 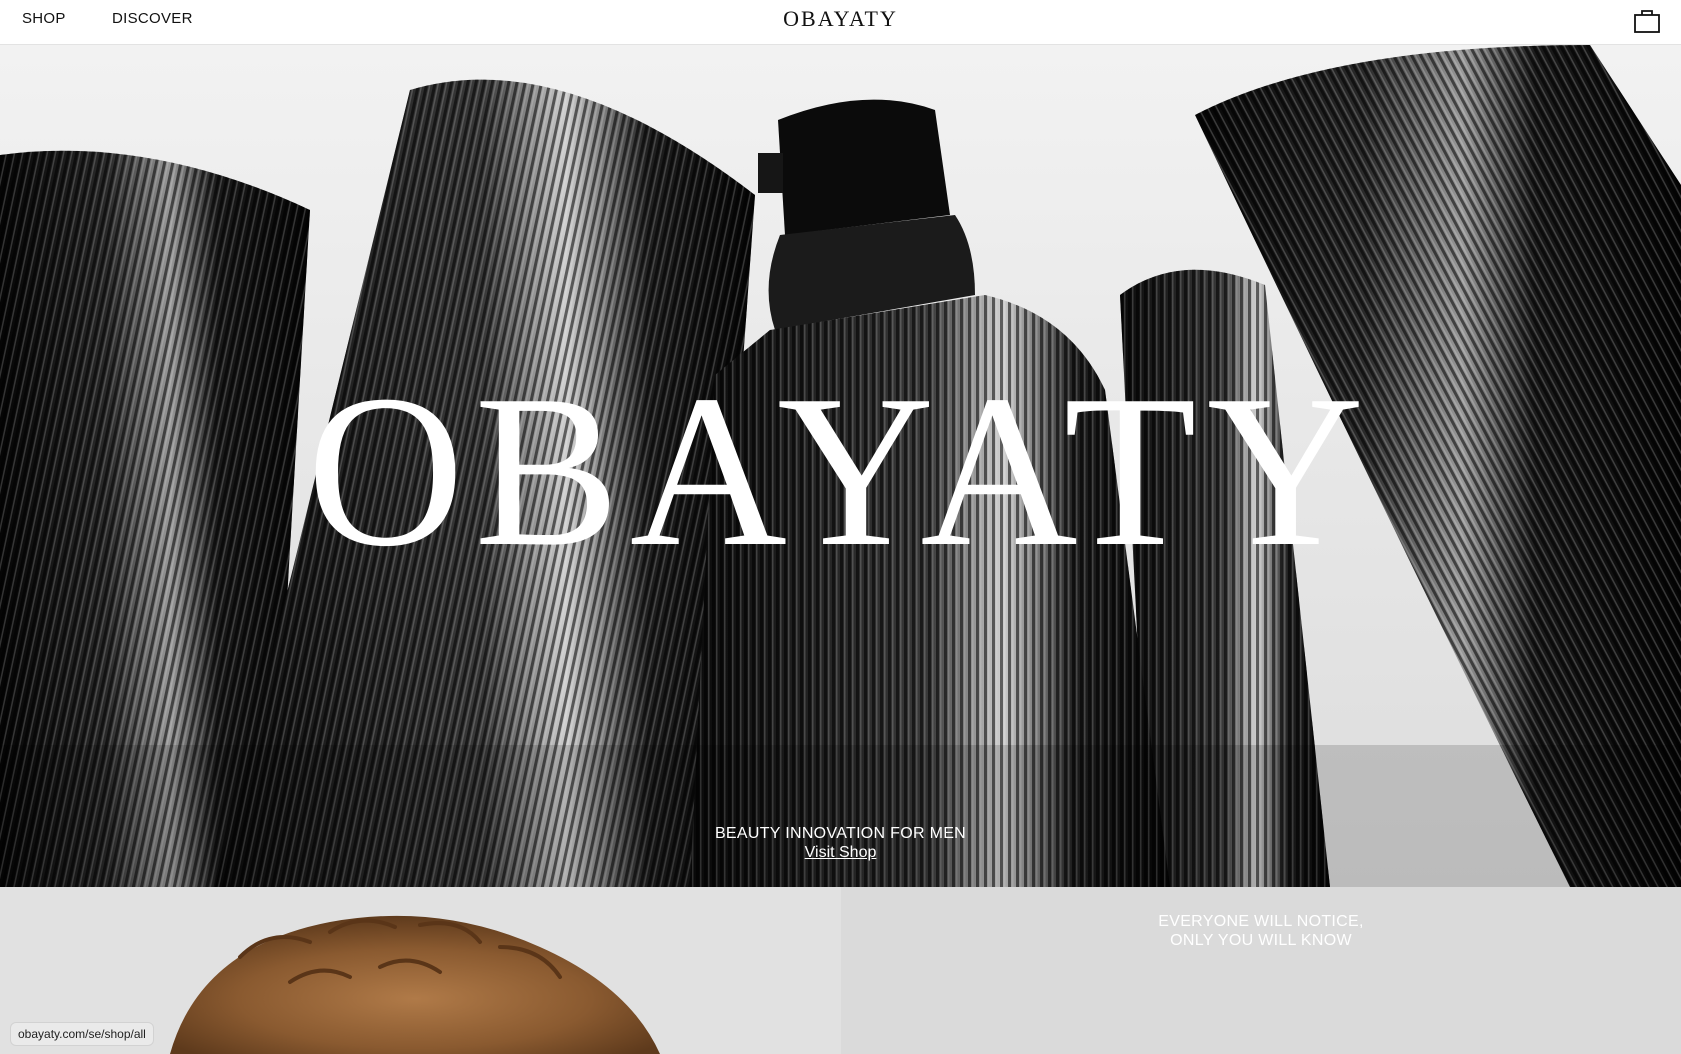 I want to click on shopping-bag-icon, so click(x=1647, y=21).